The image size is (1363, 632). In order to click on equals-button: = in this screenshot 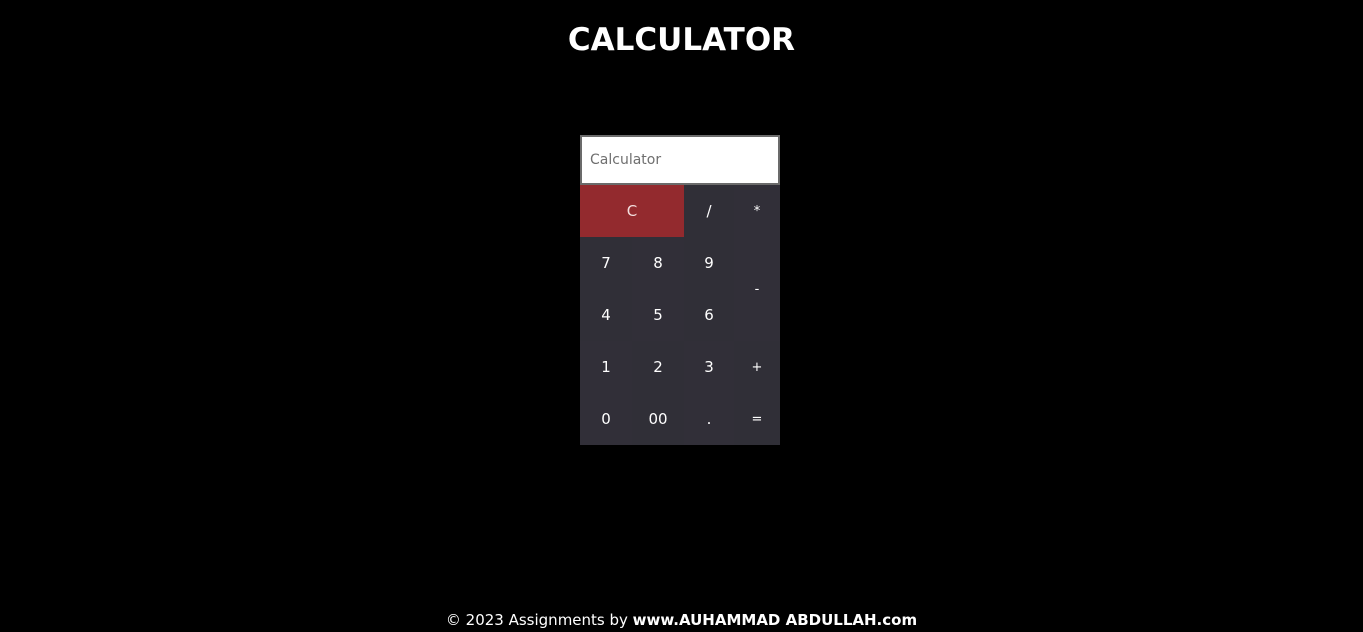, I will do `click(757, 419)`.